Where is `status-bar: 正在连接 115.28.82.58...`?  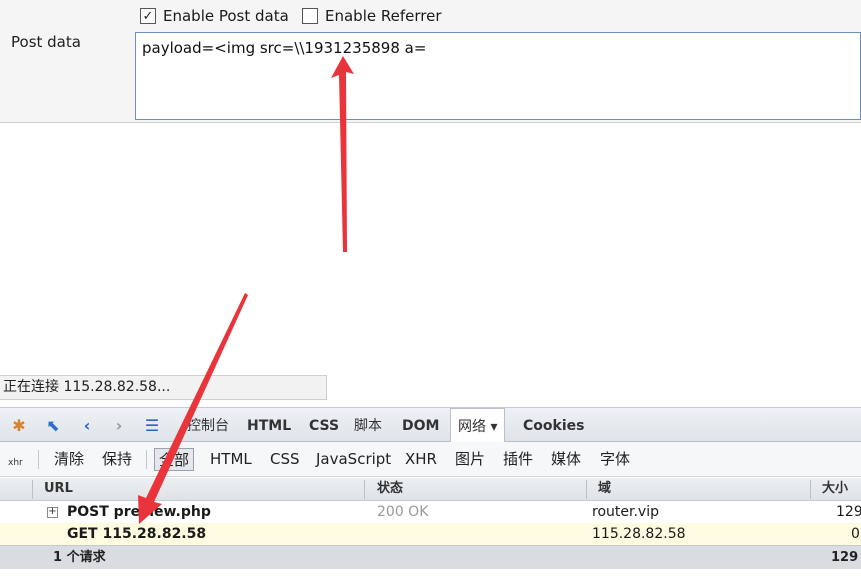 status-bar: 正在连接 115.28.82.58... is located at coordinates (163, 387).